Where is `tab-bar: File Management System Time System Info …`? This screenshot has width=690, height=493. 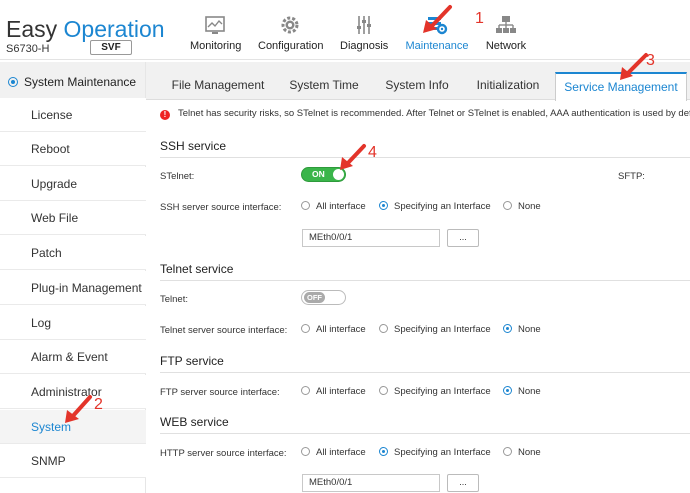 tab-bar: File Management System Time System Info … is located at coordinates (418, 81).